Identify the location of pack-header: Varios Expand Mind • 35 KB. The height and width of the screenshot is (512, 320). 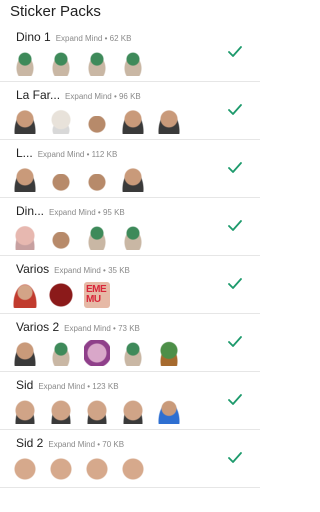
(118, 270).